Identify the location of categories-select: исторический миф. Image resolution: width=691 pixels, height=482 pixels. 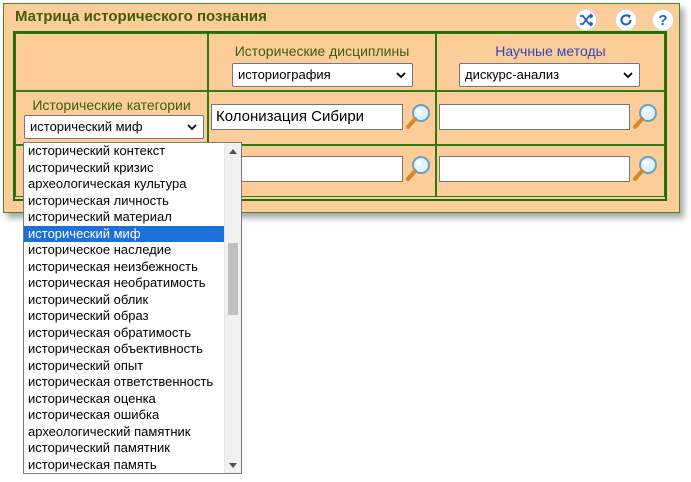
(114, 127).